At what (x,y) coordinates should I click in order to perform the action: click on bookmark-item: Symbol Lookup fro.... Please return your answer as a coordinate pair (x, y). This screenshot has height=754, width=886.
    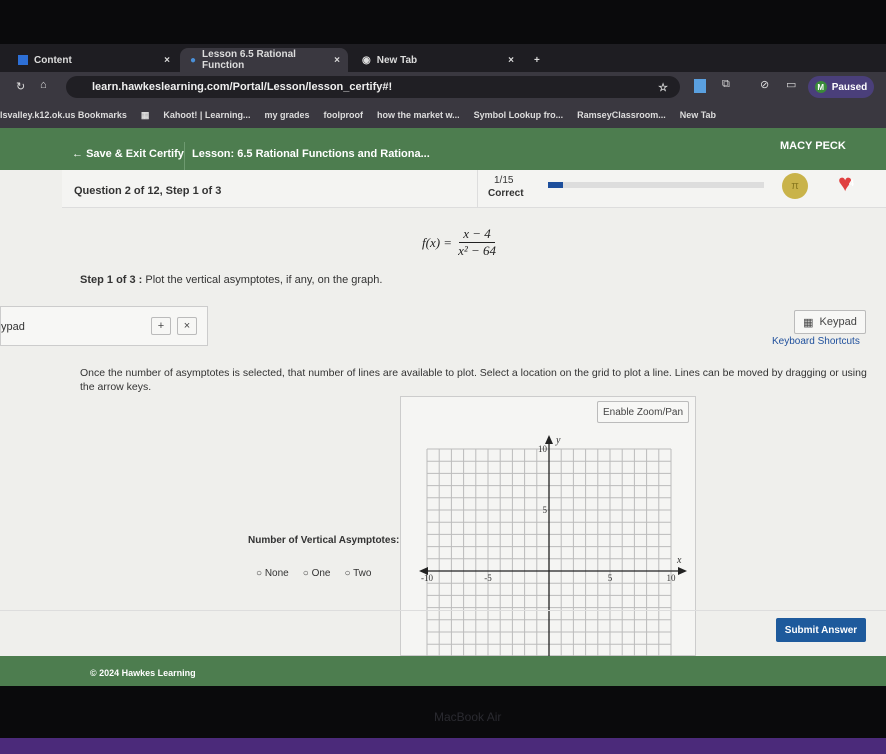
    Looking at the image, I should click on (519, 115).